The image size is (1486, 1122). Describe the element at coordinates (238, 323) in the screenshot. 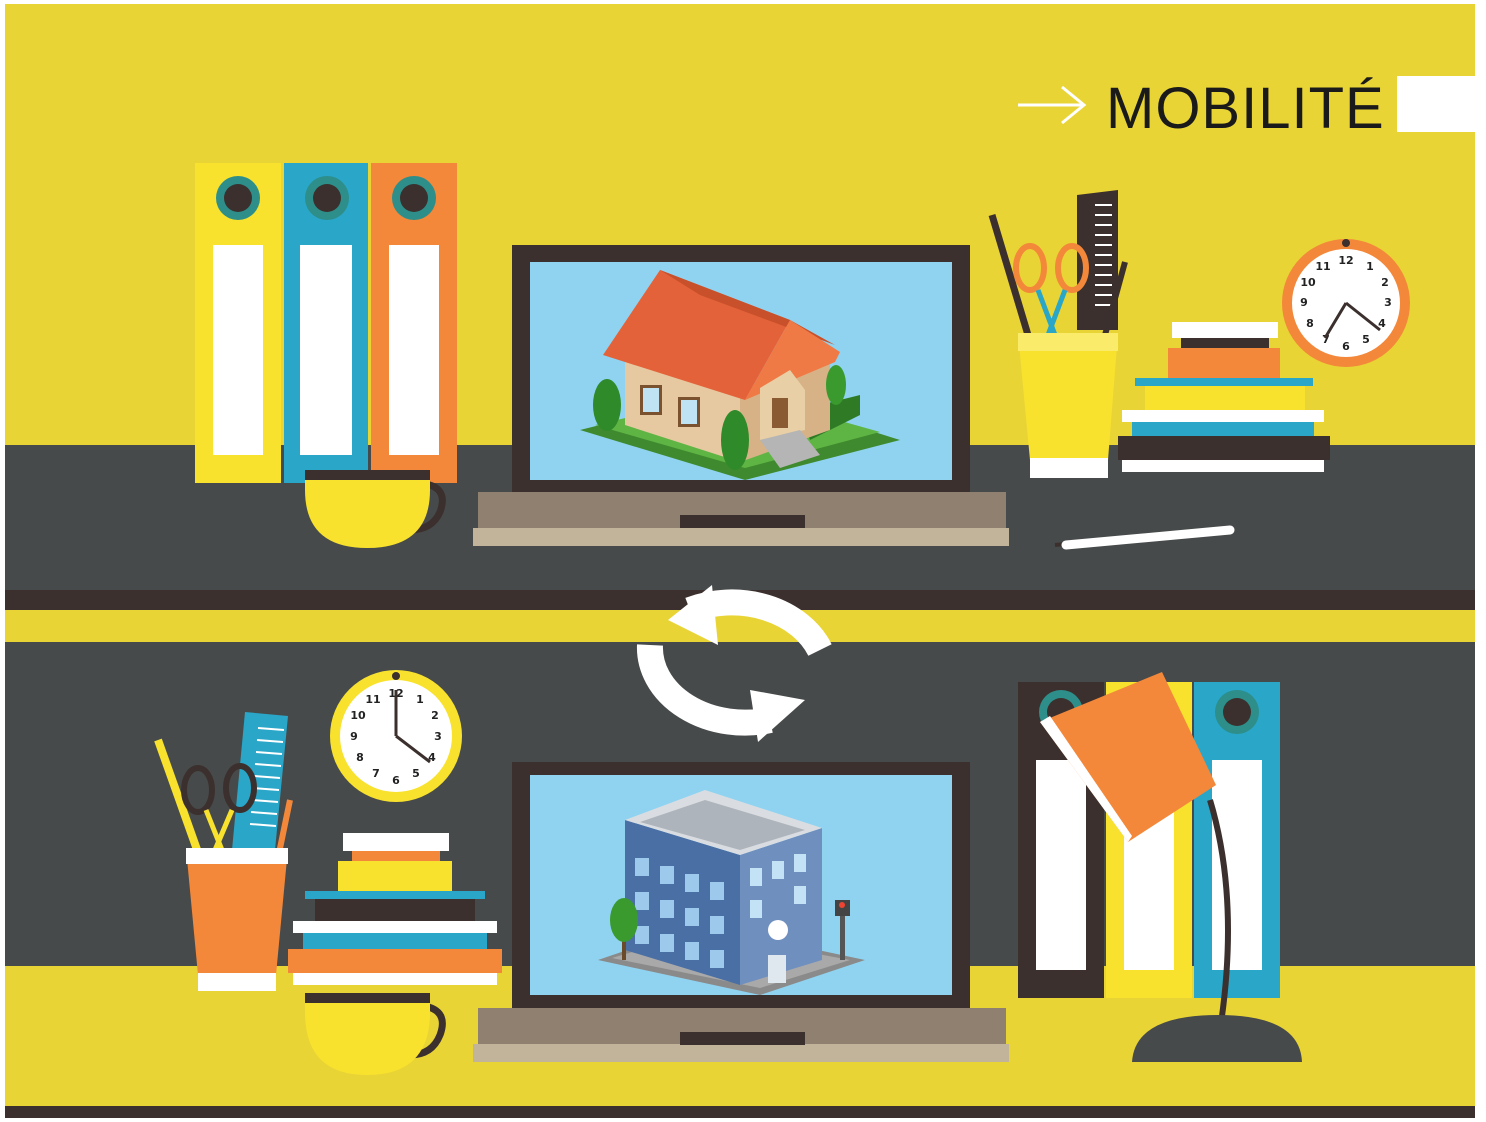

I see `binder-yellow` at that location.